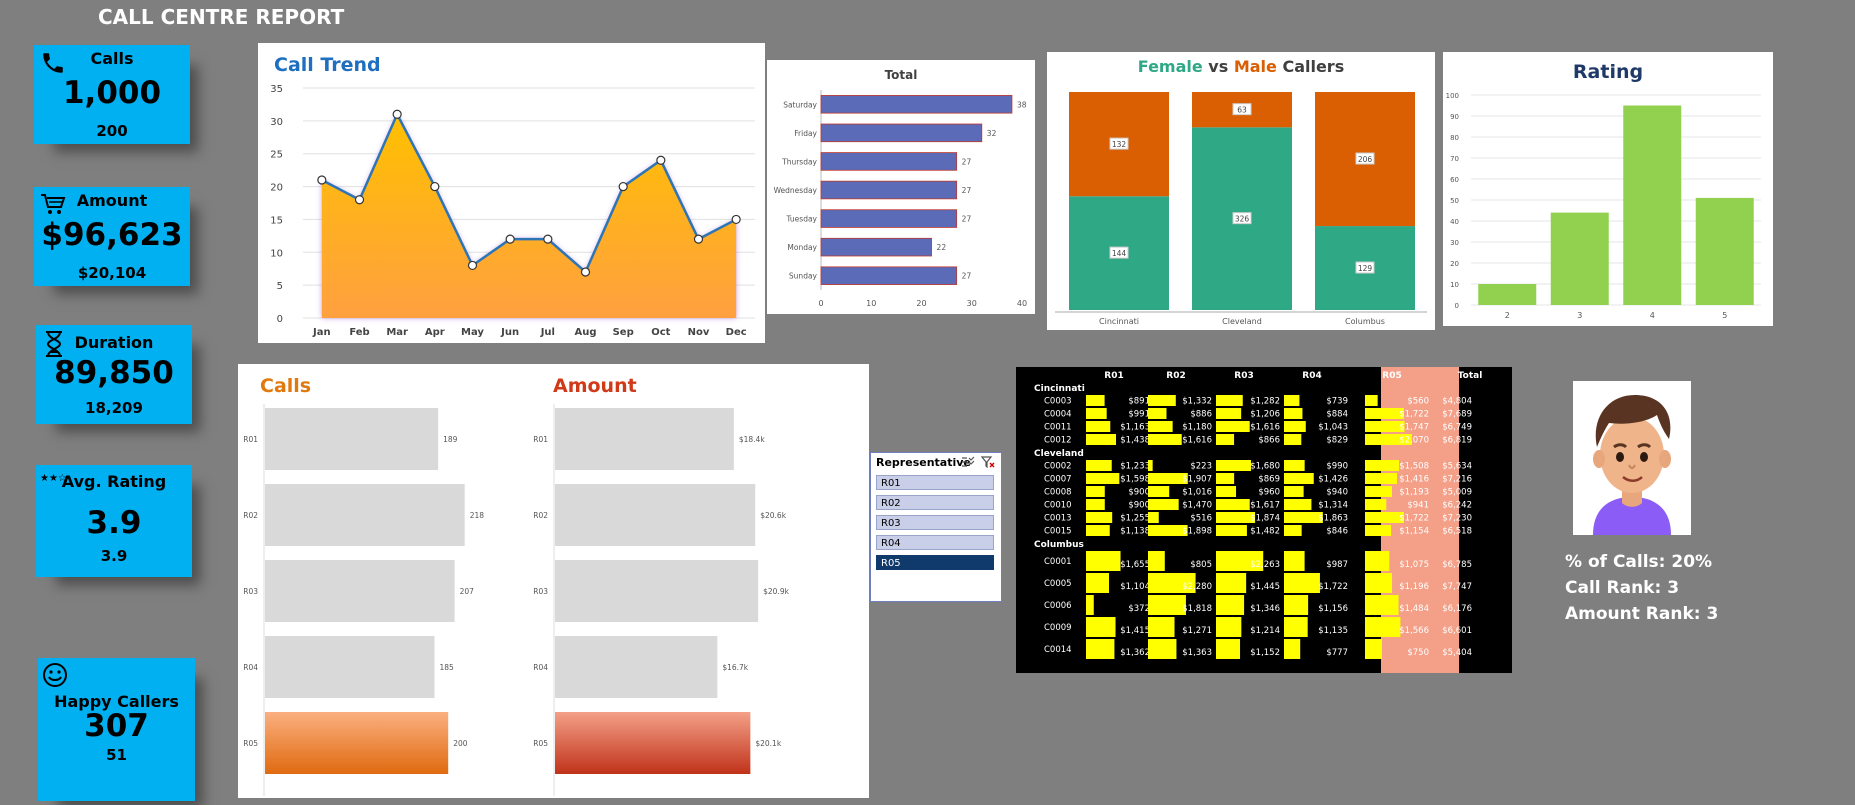 This screenshot has height=805, width=1855. I want to click on y-tick-label: 60, so click(1454, 180).